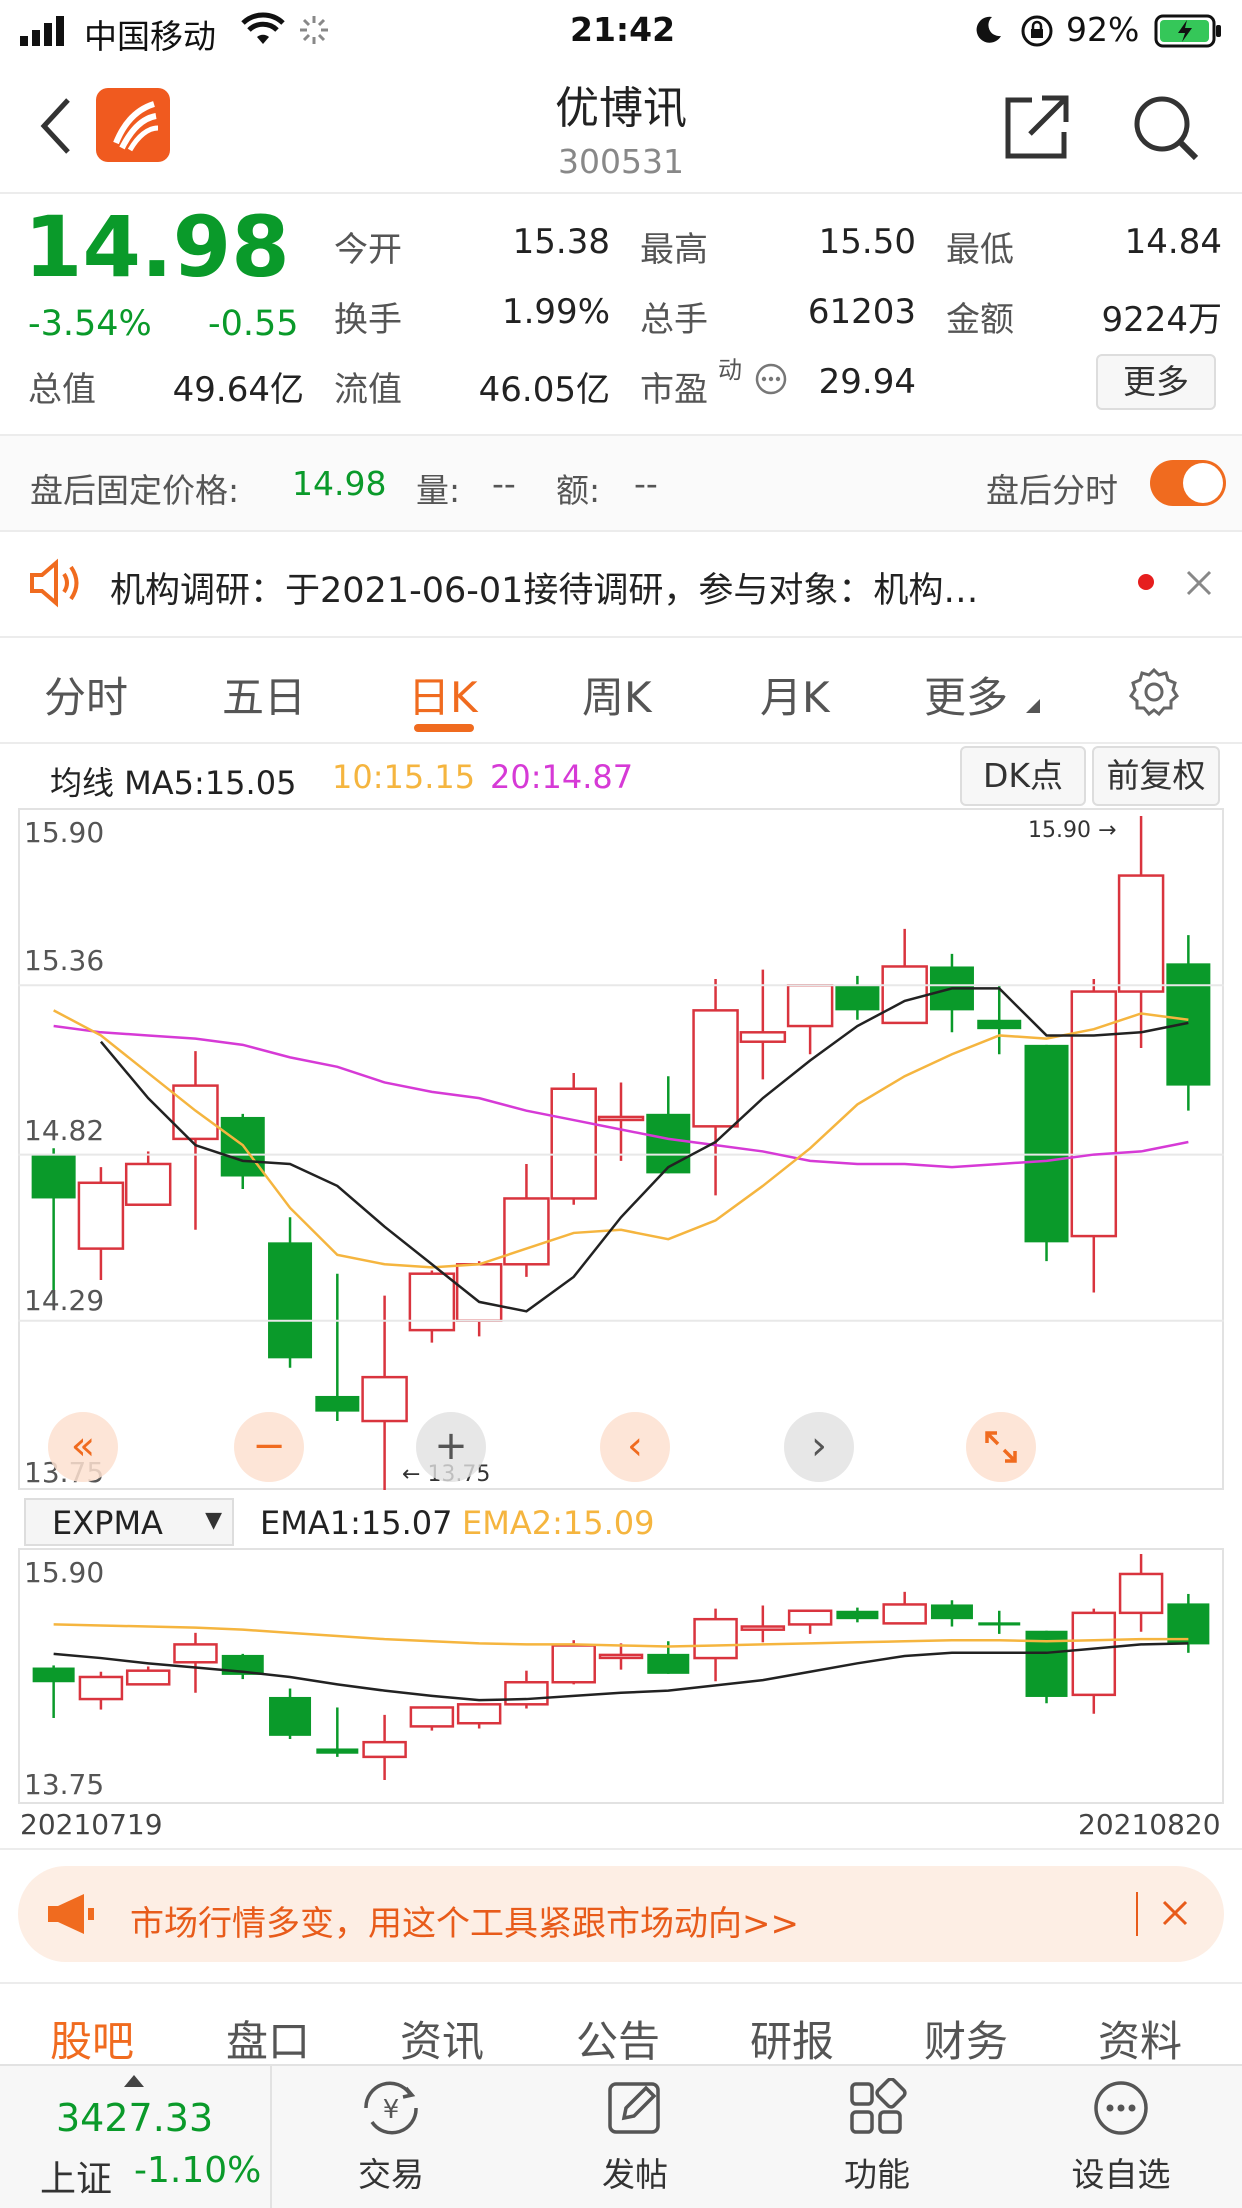 Image resolution: width=1242 pixels, height=2208 pixels. Describe the element at coordinates (269, 1447) in the screenshot. I see `zoom-out-button: −` at that location.